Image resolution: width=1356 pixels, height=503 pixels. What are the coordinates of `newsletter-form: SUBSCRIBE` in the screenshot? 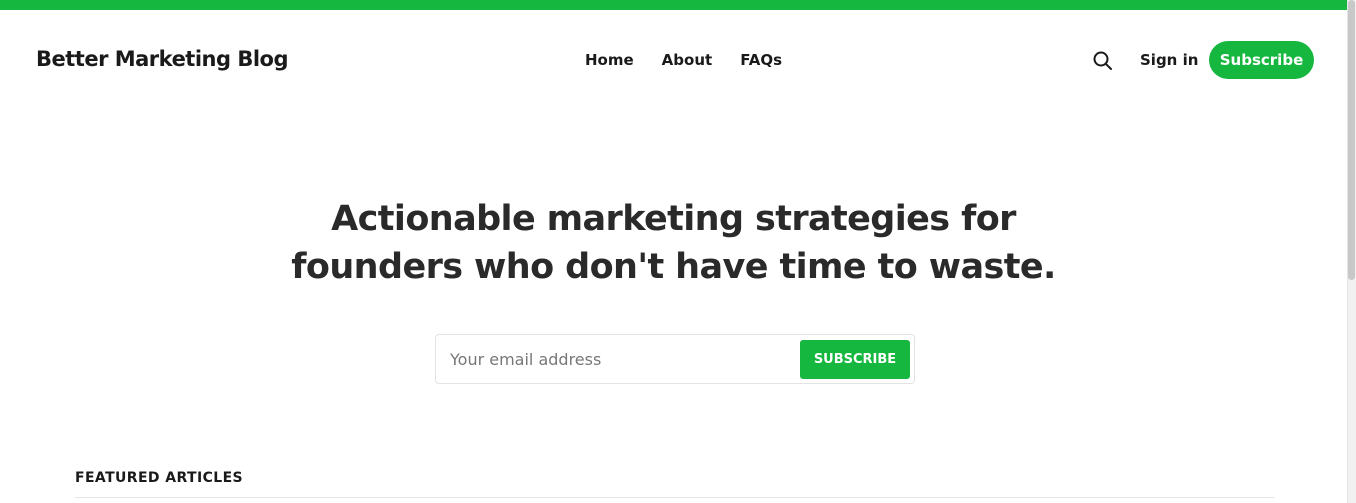 It's located at (675, 359).